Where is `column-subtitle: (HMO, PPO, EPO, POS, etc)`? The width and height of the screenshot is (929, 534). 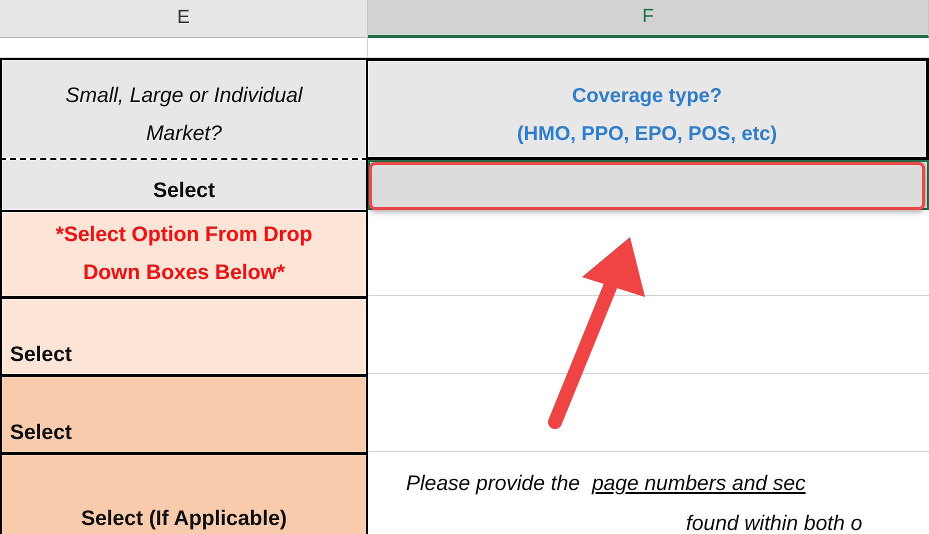
column-subtitle: (HMO, PPO, EPO, POS, etc) is located at coordinates (647, 134).